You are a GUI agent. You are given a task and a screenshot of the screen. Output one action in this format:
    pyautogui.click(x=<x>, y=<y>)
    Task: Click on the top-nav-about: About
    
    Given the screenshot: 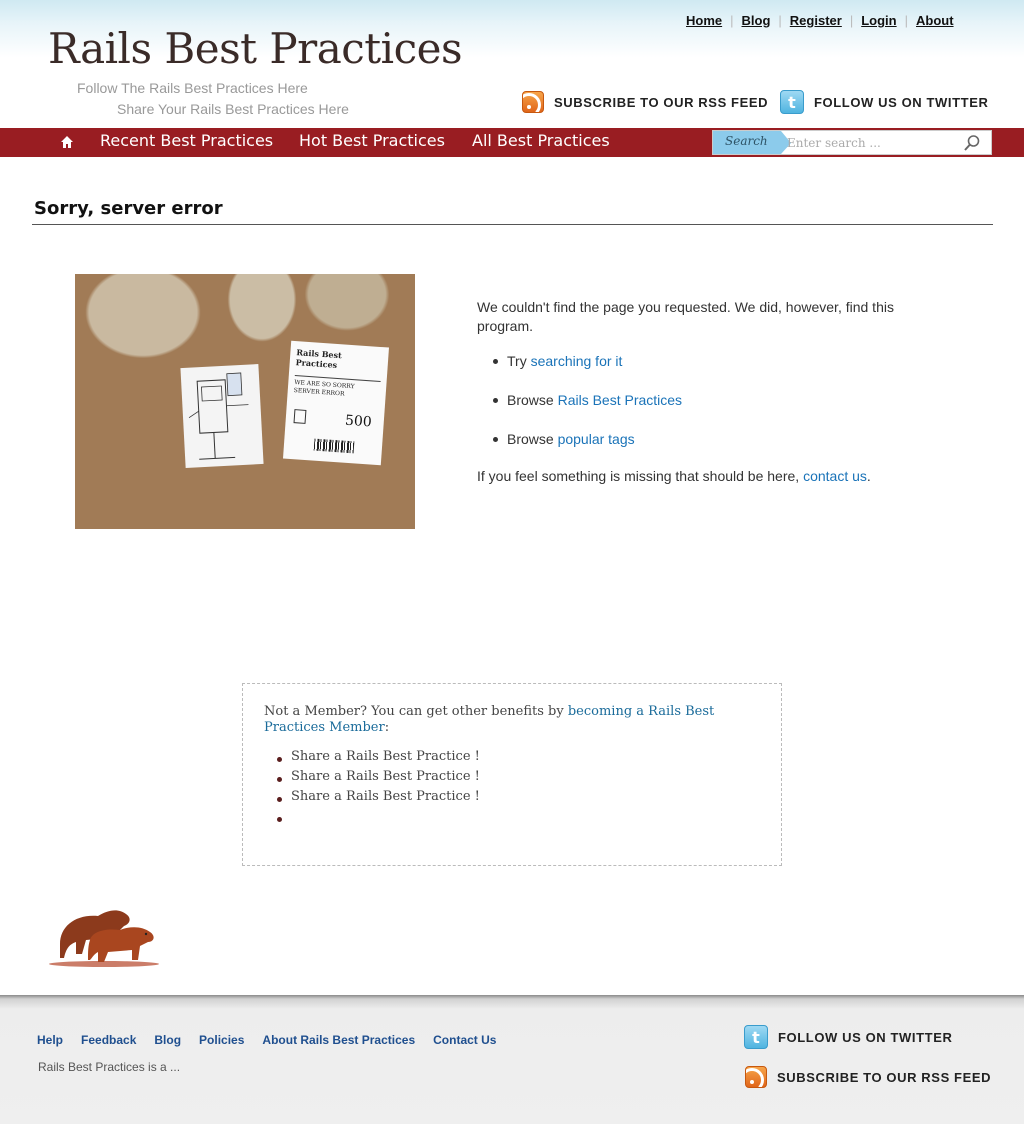 What is the action you would take?
    pyautogui.click(x=935, y=20)
    